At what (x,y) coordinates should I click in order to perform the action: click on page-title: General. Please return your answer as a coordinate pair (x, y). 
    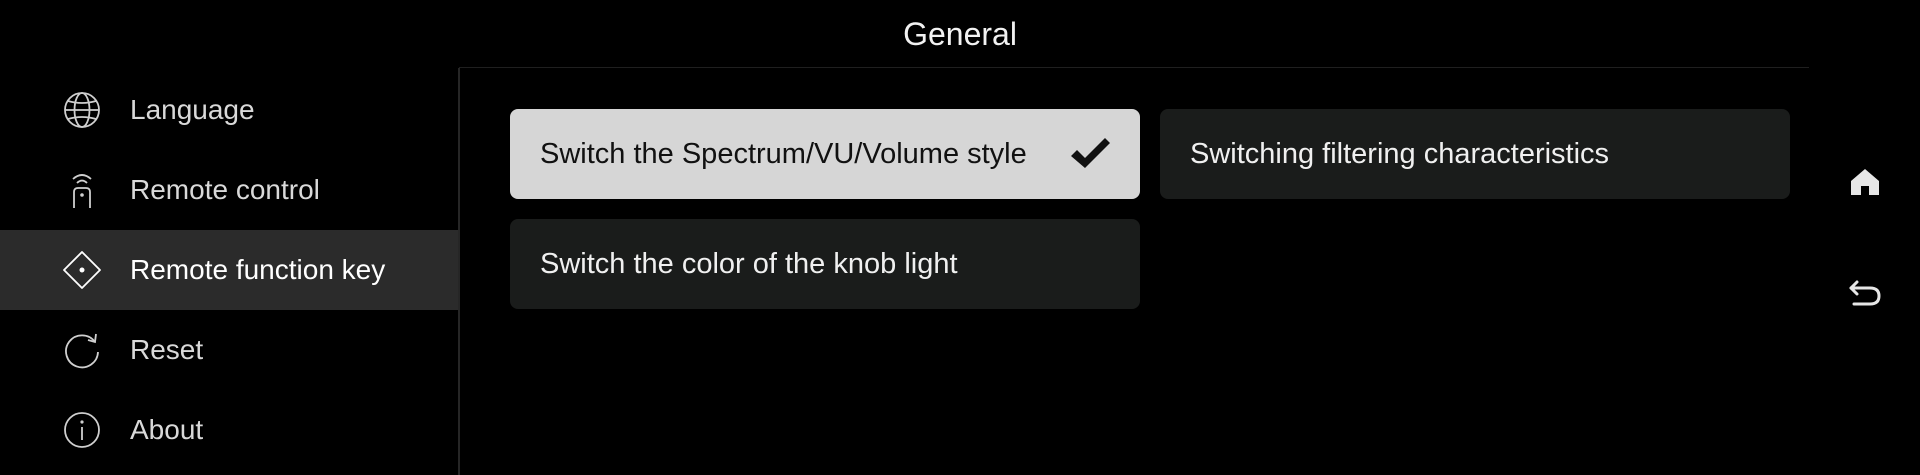
    Looking at the image, I should click on (960, 33).